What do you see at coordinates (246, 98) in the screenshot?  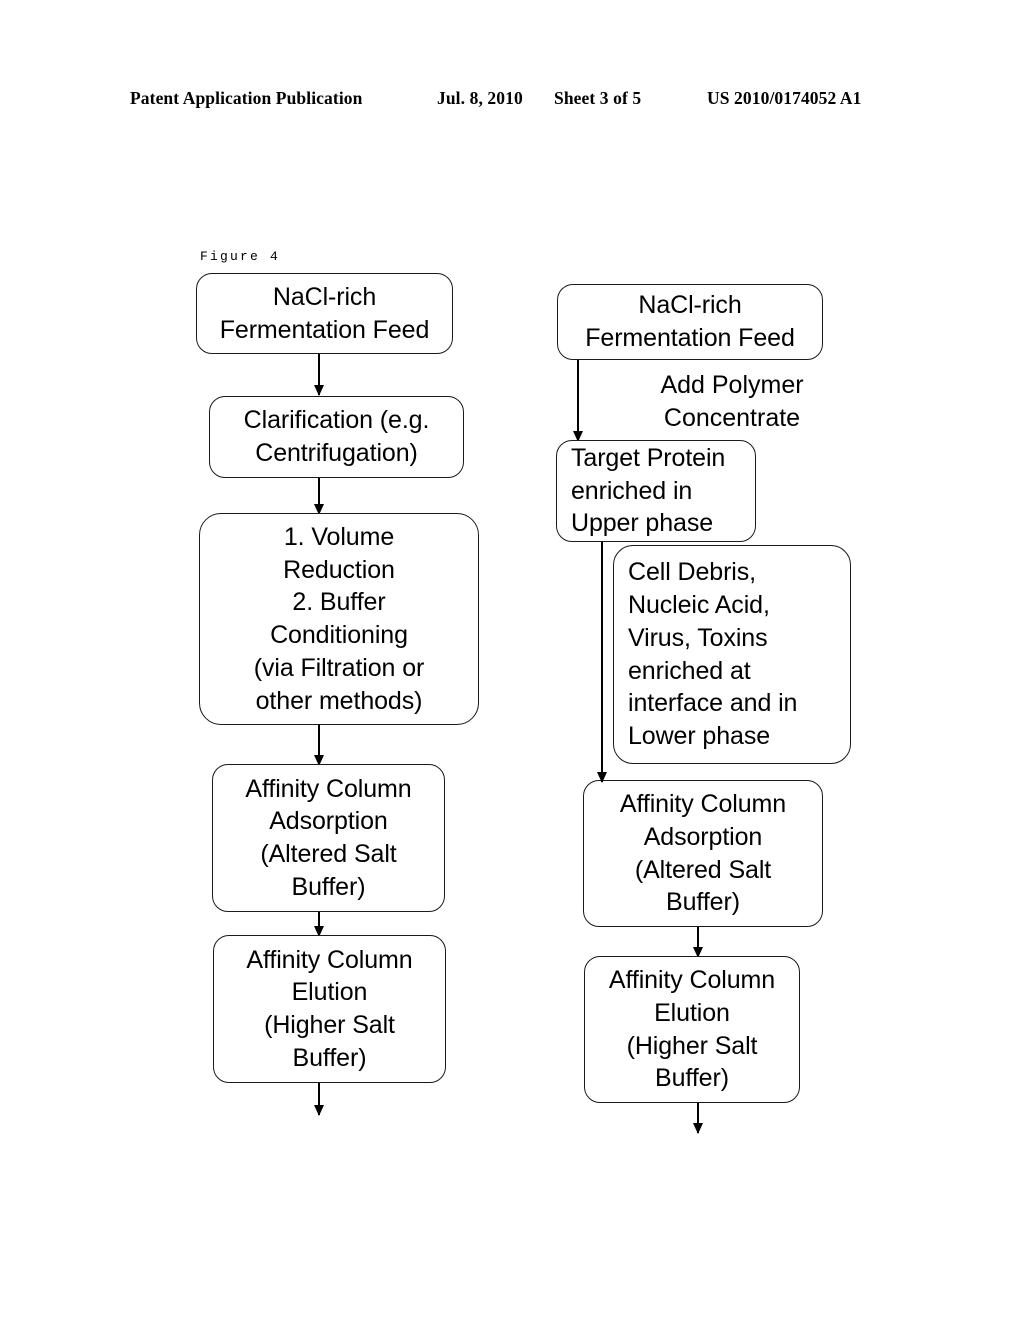 I see `header-publication-title: Patent Application Publication` at bounding box center [246, 98].